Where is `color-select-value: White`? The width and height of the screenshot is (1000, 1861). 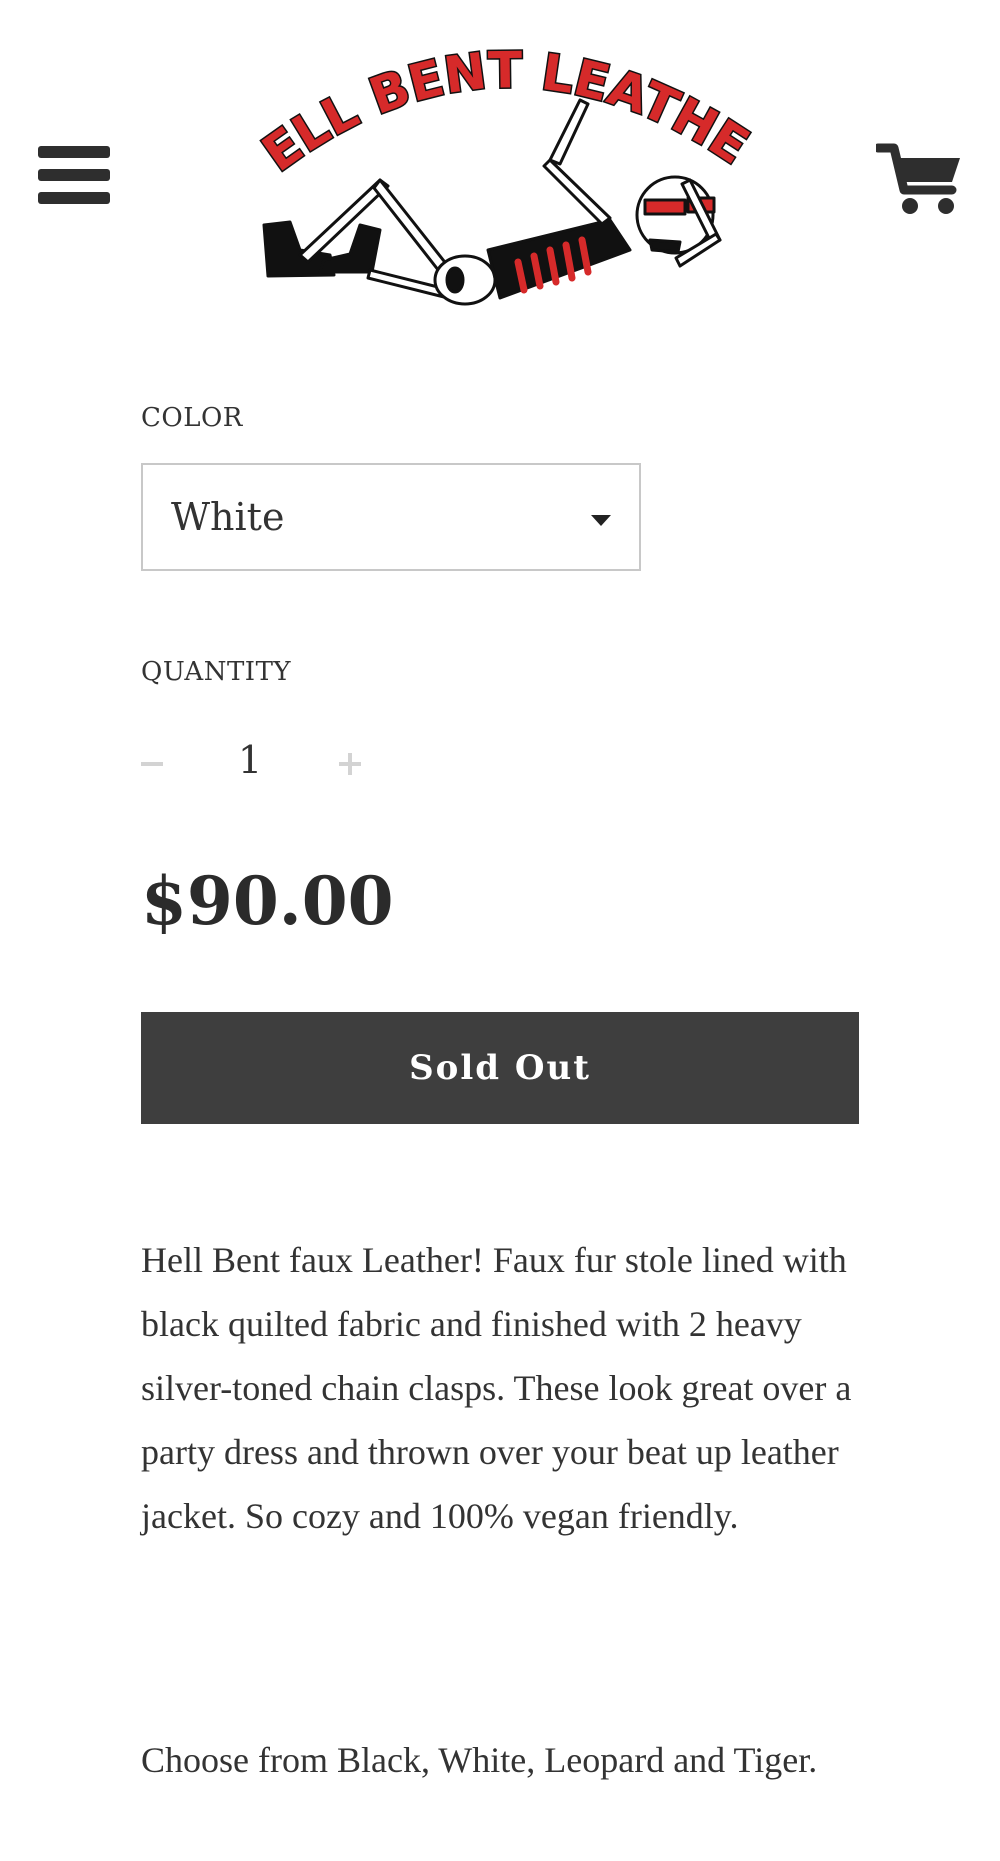
color-select-value: White is located at coordinates (228, 517).